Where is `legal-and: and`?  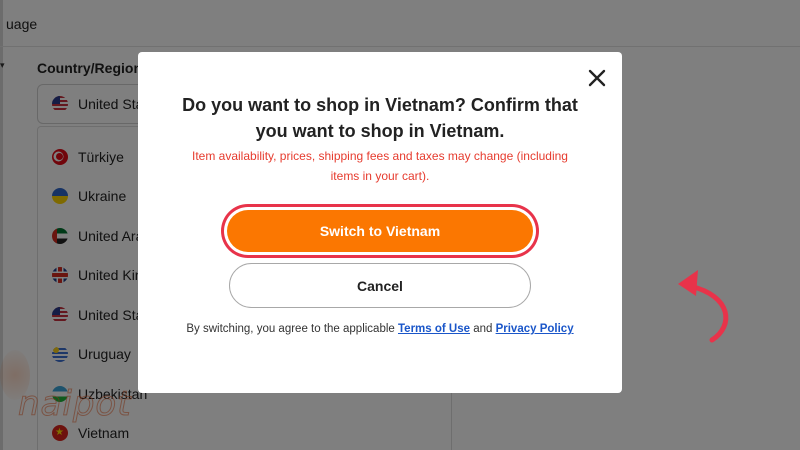
legal-and: and is located at coordinates (483, 329).